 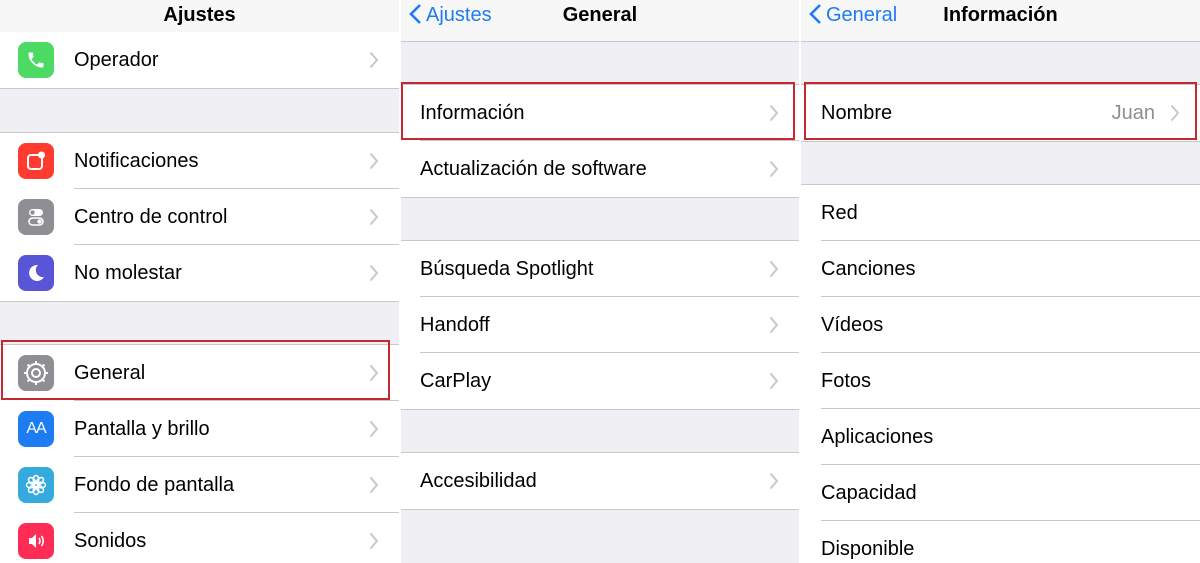 I want to click on display-brightness-icon: AA, so click(x=36, y=429).